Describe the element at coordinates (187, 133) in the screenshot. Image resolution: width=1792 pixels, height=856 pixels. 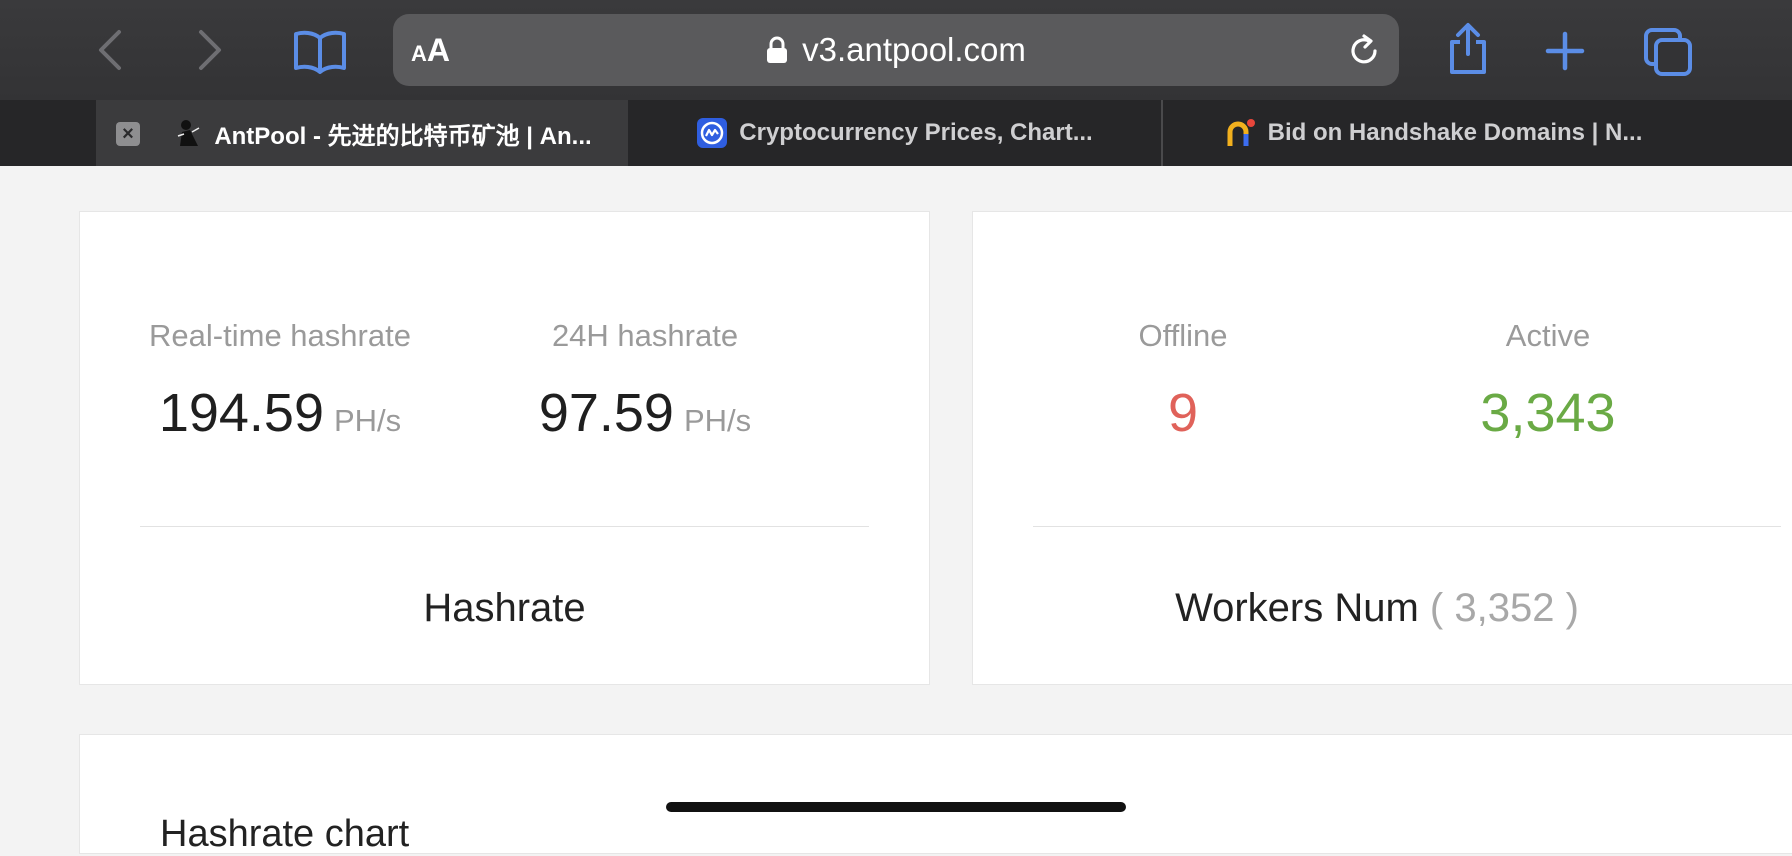
I see `antpool-favicon-icon` at that location.